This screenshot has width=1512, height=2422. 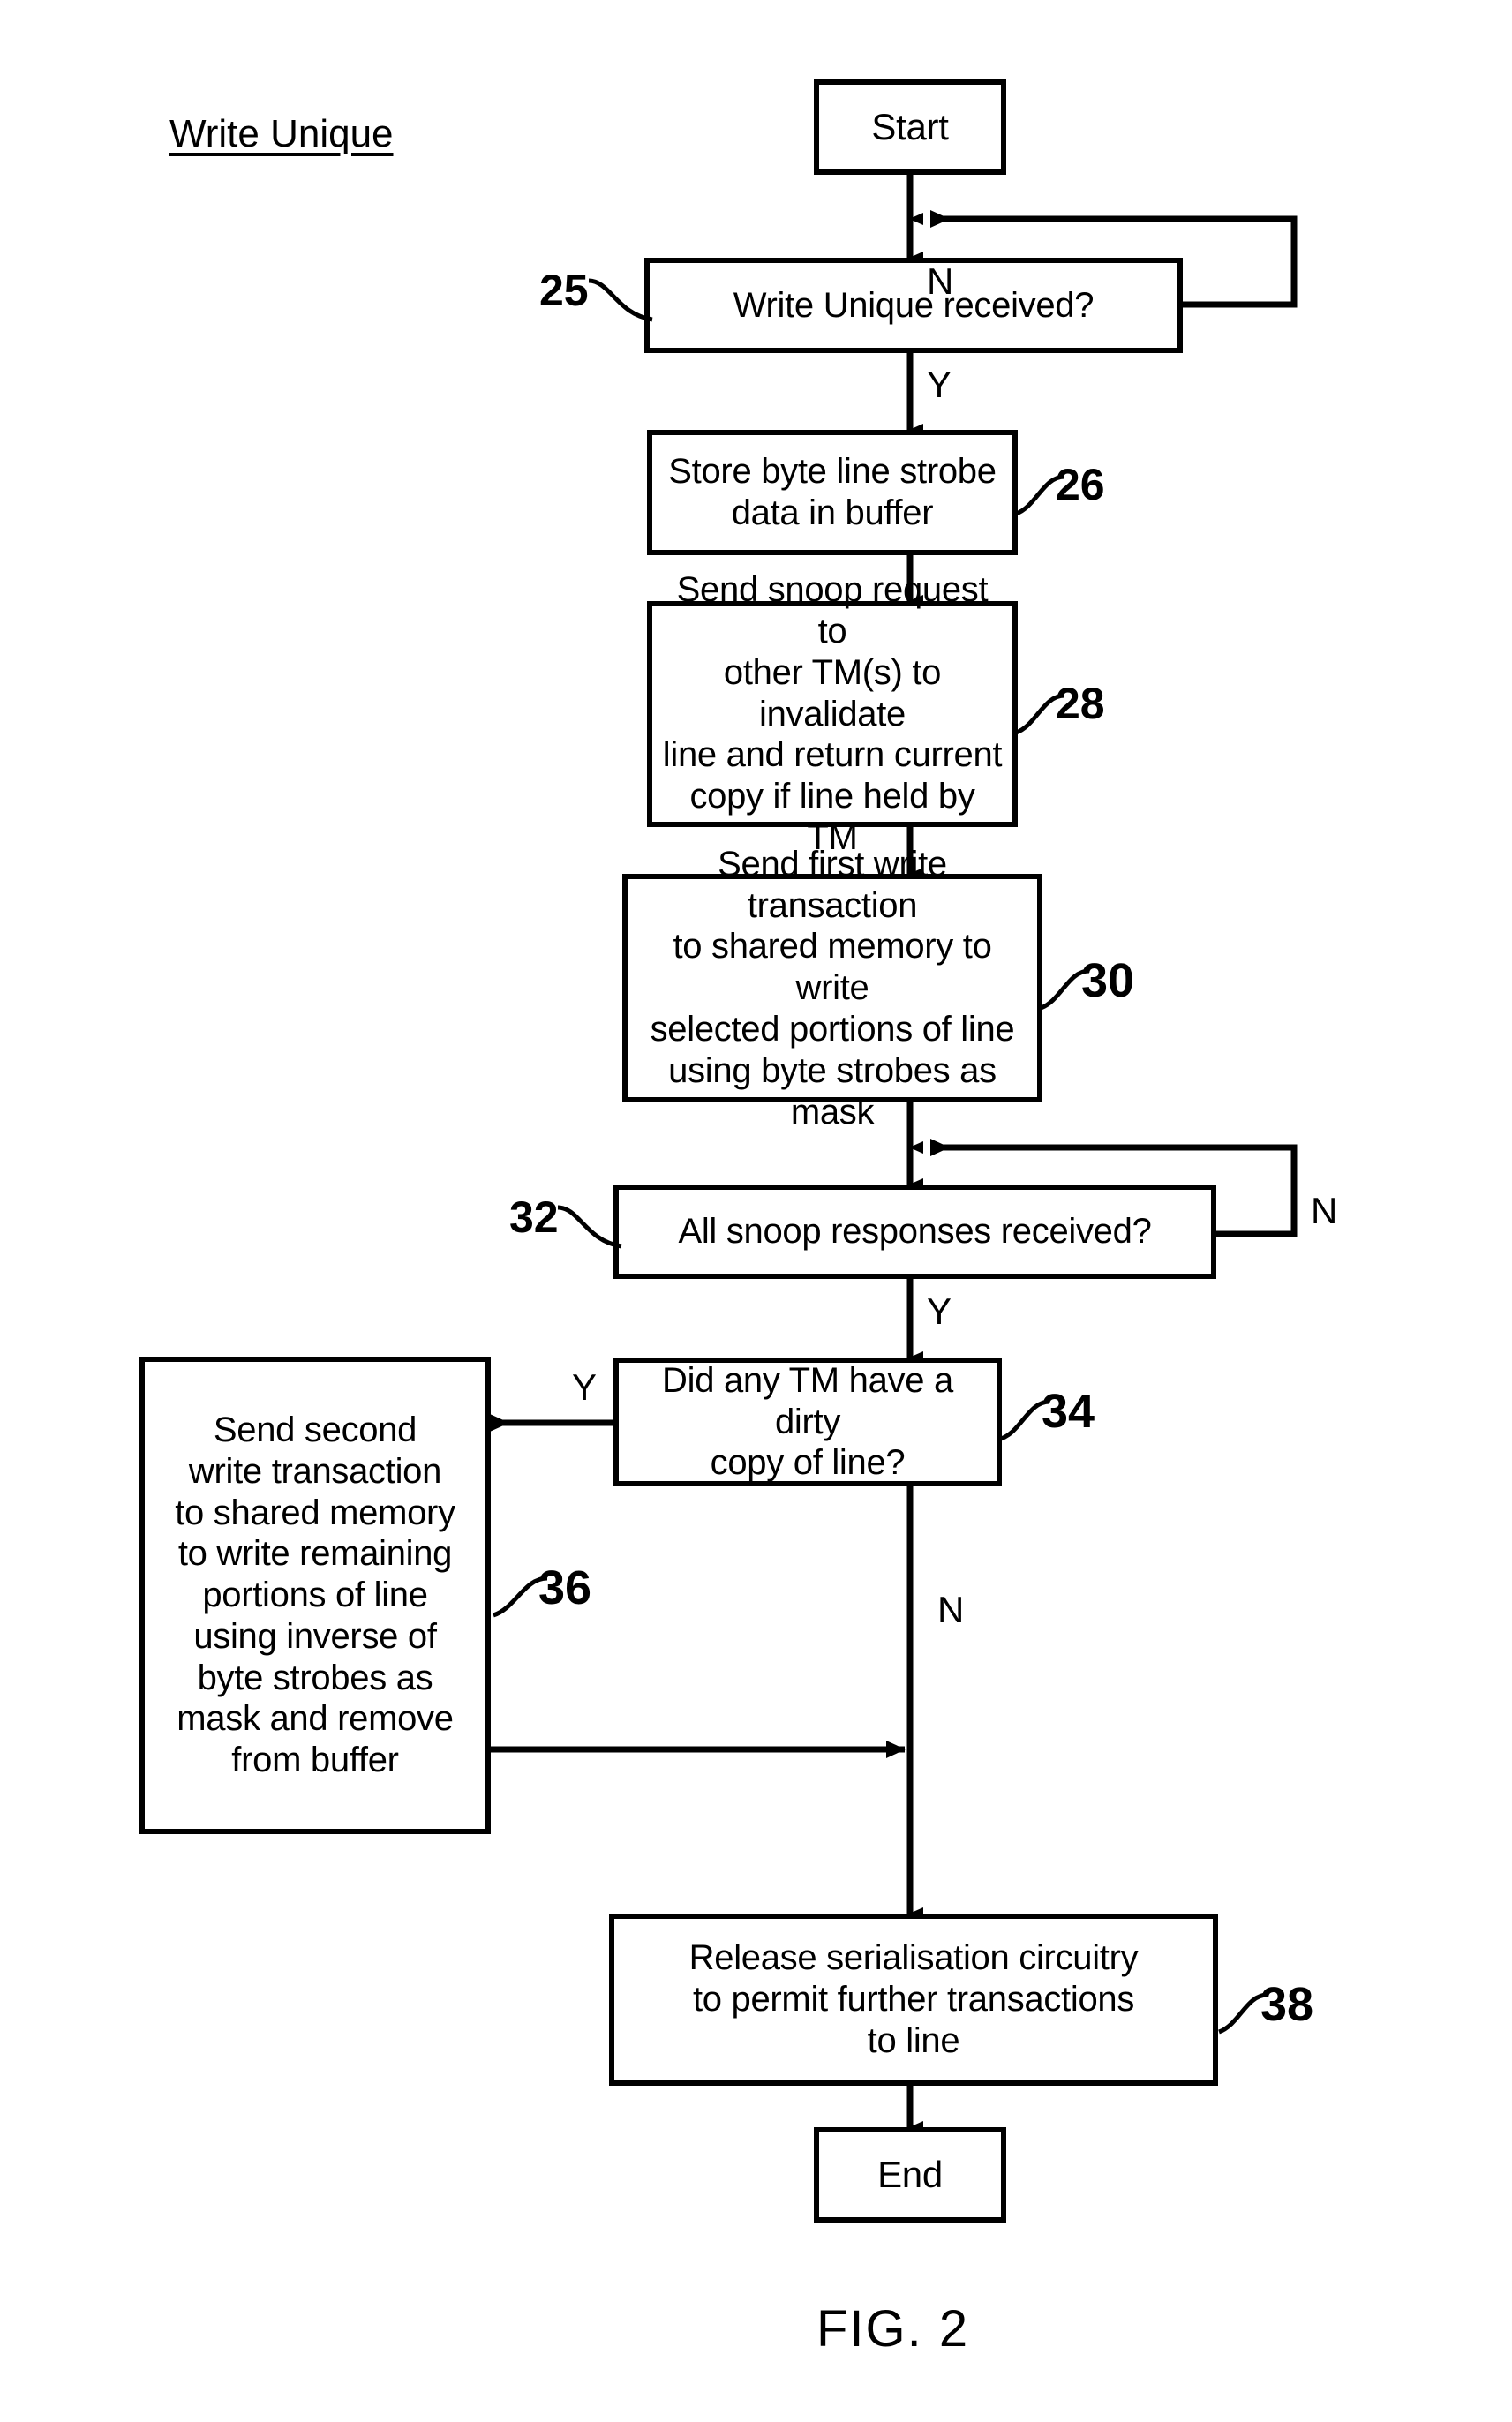 I want to click on figure-caption: FIG. 2, so click(x=893, y=2329).